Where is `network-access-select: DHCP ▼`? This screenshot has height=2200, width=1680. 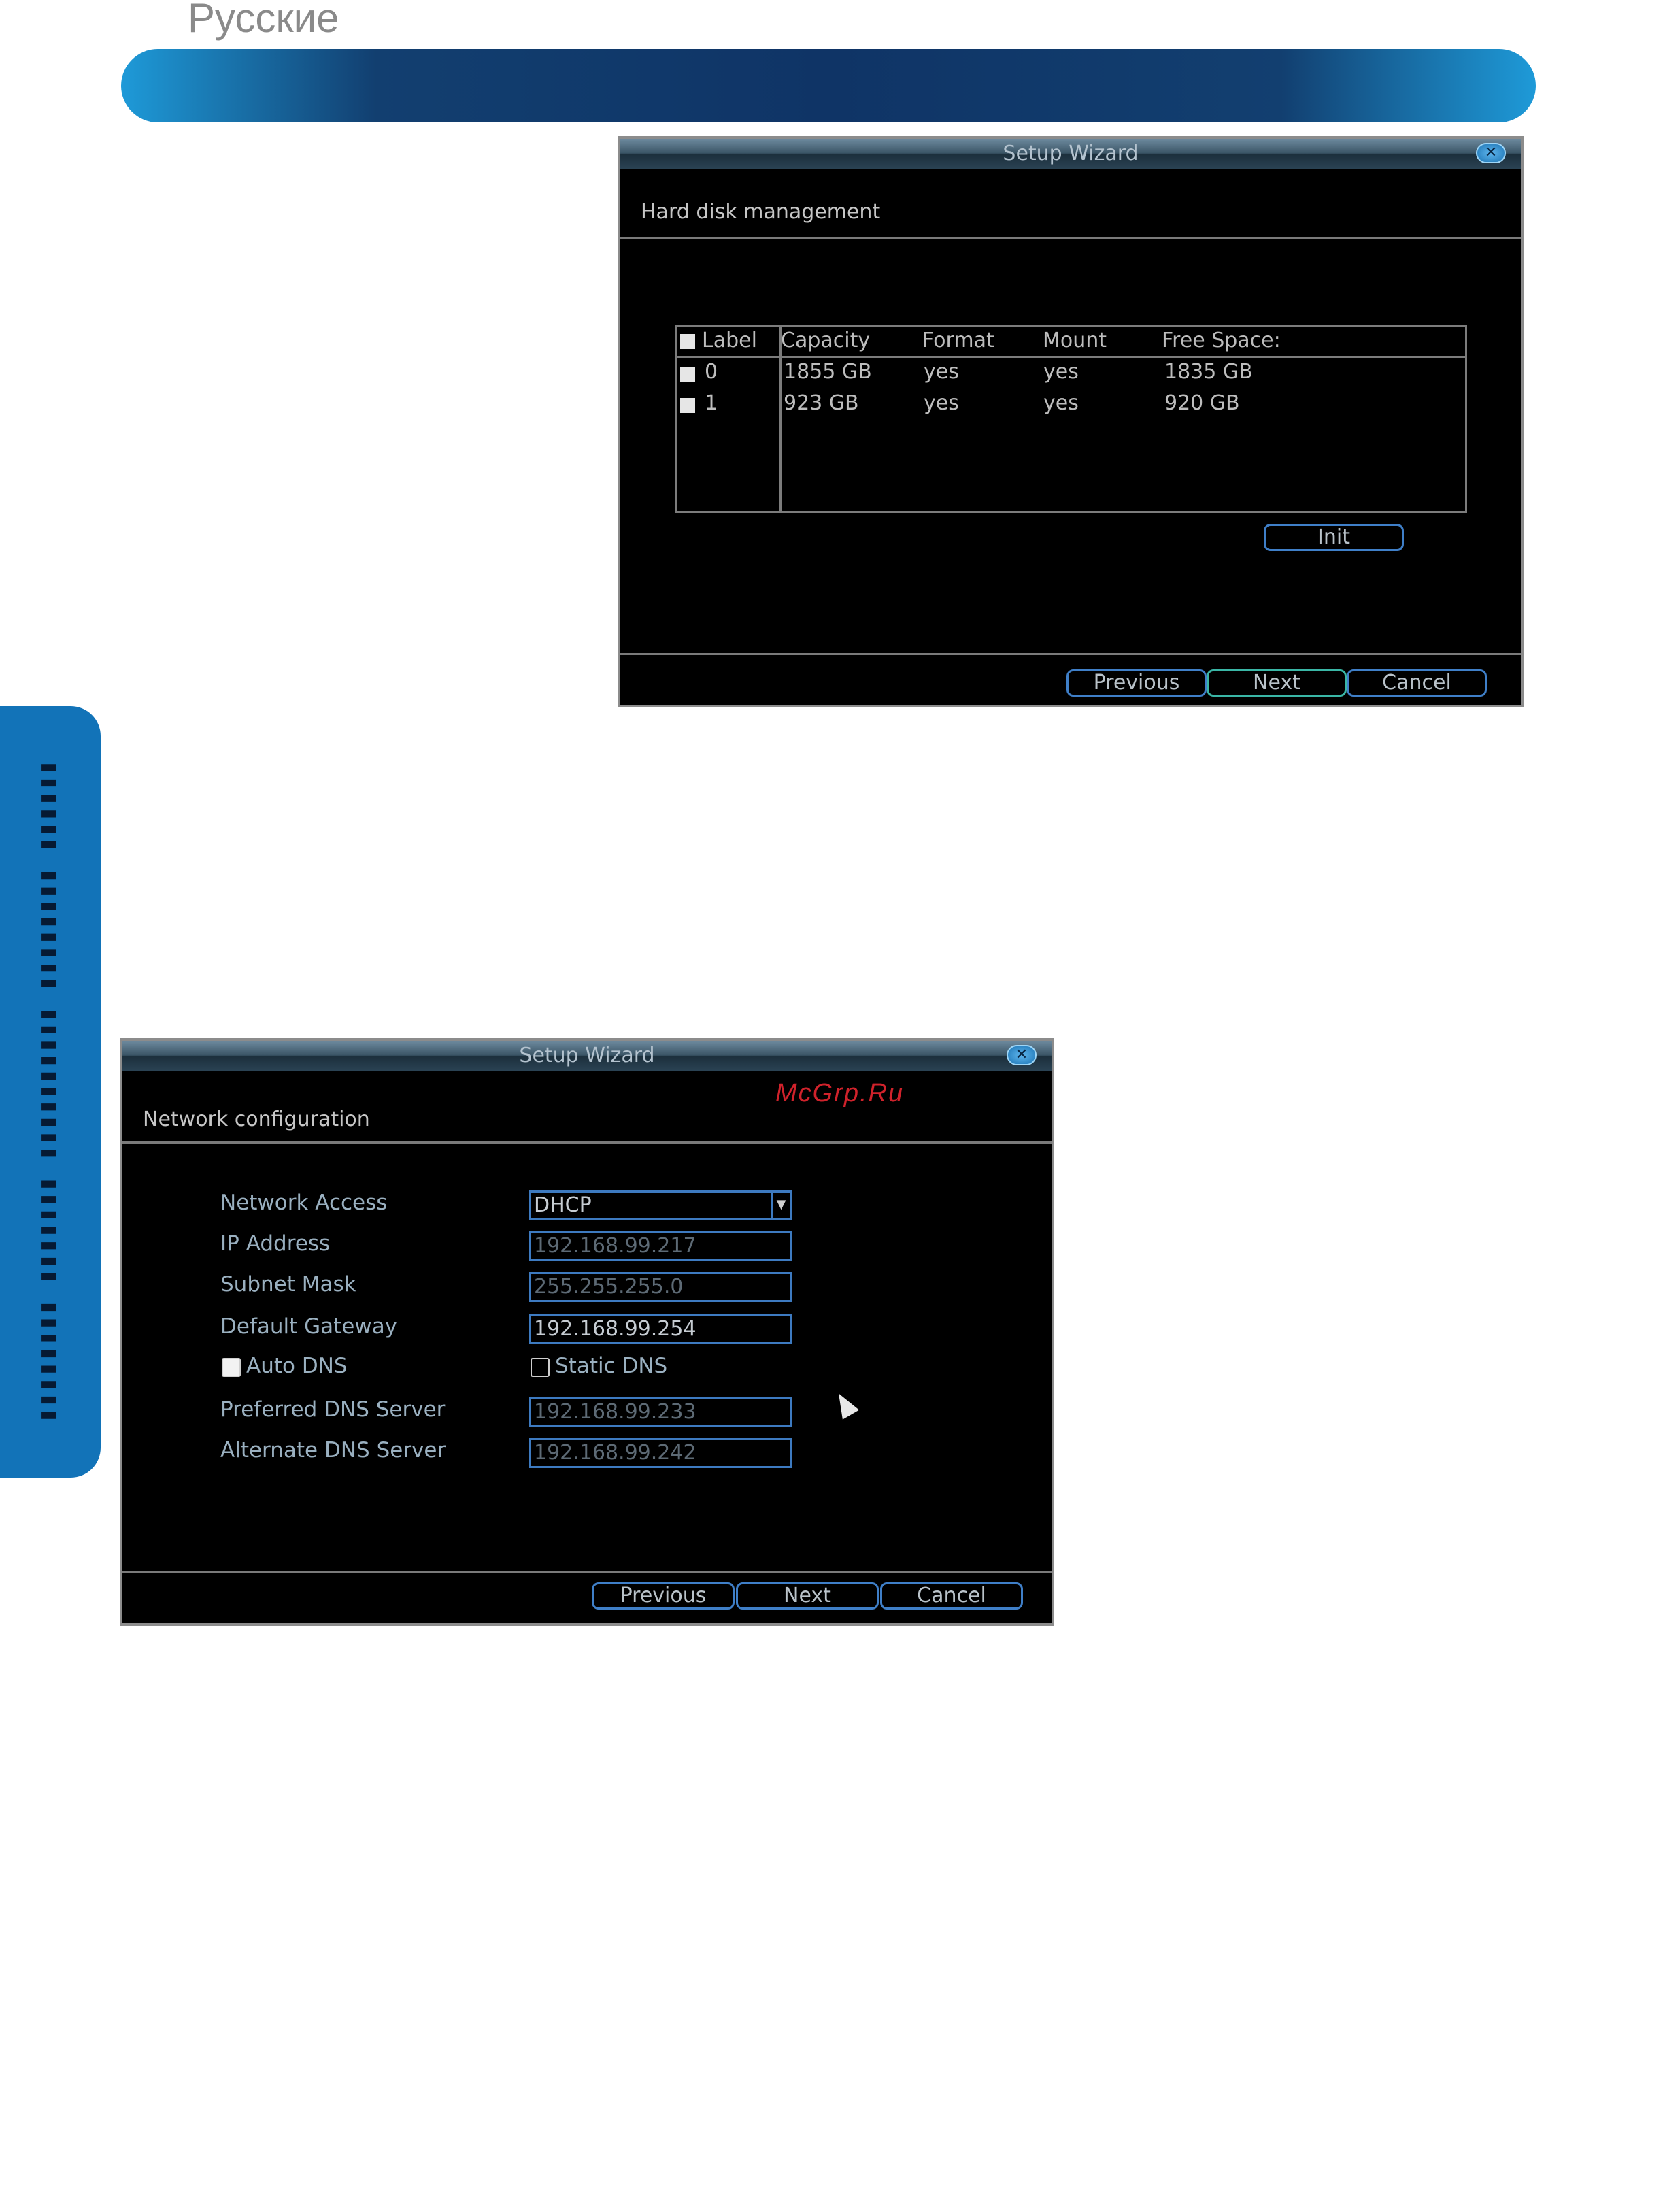 network-access-select: DHCP ▼ is located at coordinates (660, 1205).